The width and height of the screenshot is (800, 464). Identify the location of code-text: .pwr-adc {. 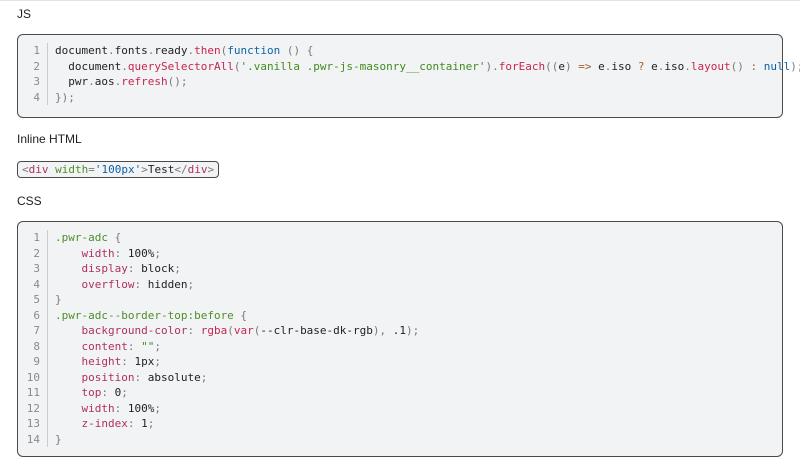
(88, 238).